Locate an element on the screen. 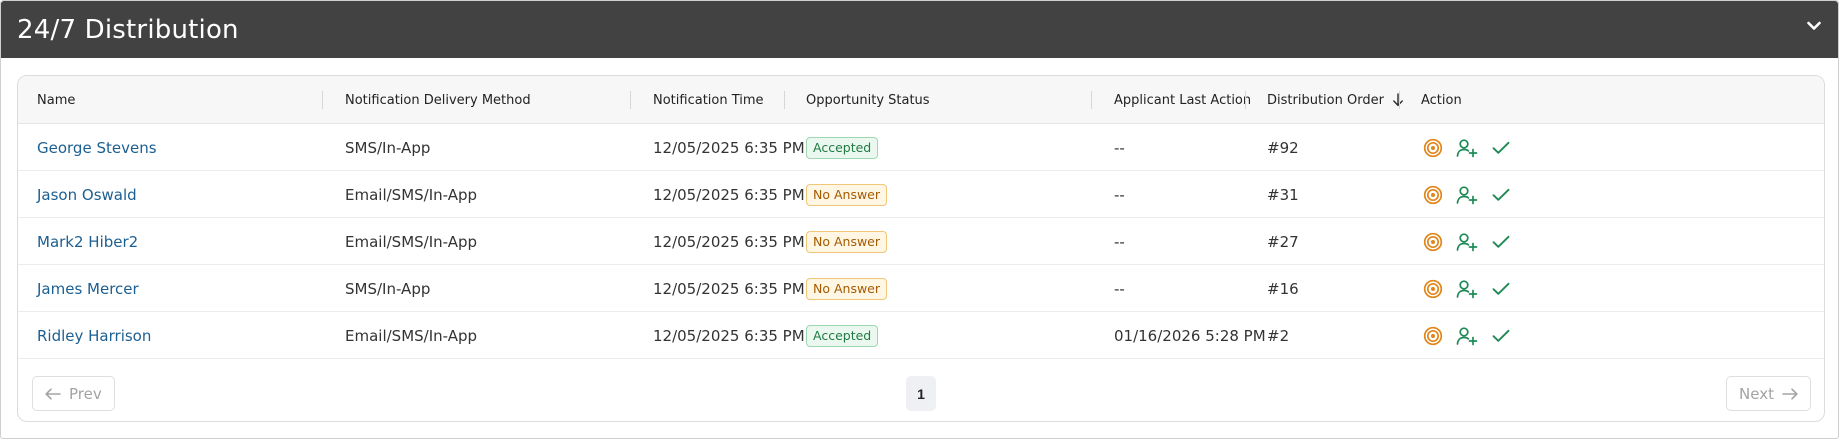  next-label: Next is located at coordinates (1756, 393).